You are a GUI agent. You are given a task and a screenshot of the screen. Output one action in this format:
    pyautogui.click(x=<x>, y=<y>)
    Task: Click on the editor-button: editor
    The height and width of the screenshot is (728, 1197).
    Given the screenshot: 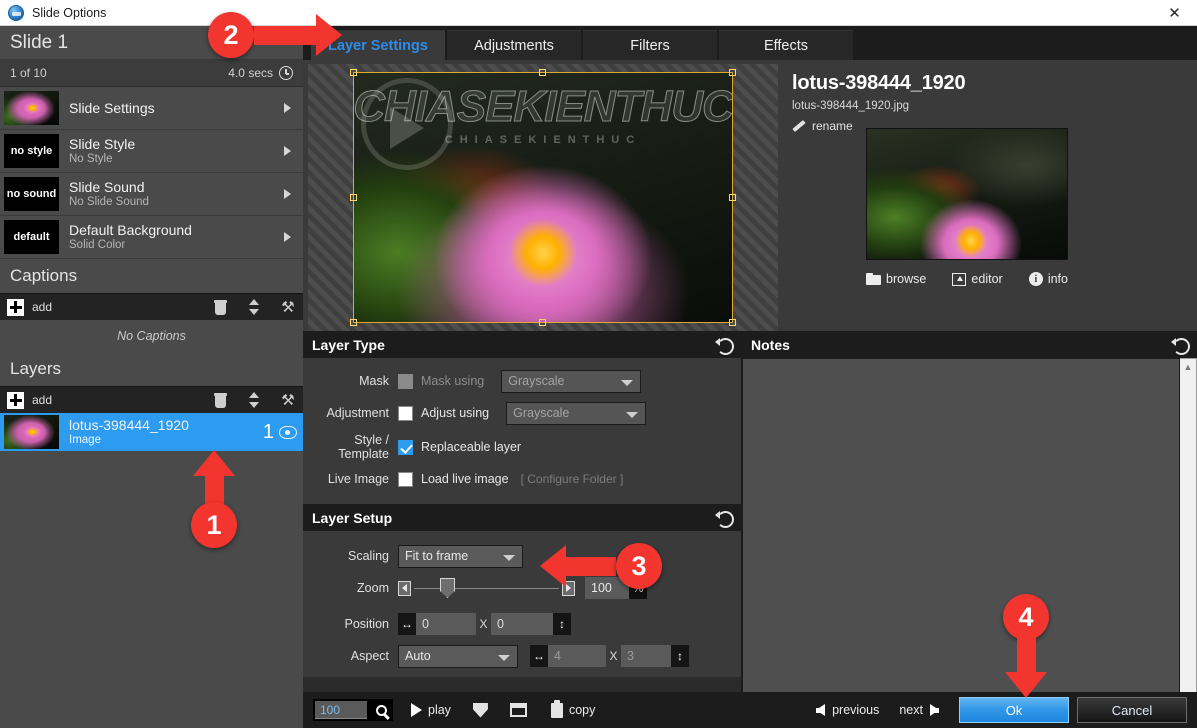 What is the action you would take?
    pyautogui.click(x=977, y=279)
    